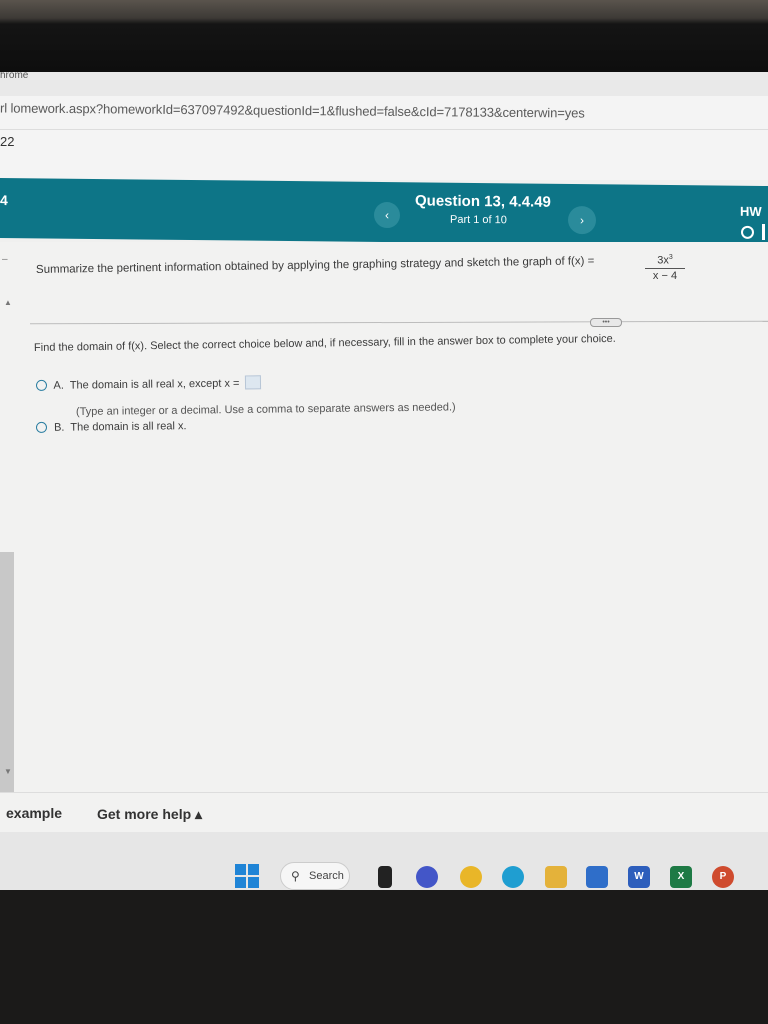 This screenshot has height=1024, width=768. What do you see at coordinates (128, 427) in the screenshot?
I see `choice-b-text: The domain is all real x.` at bounding box center [128, 427].